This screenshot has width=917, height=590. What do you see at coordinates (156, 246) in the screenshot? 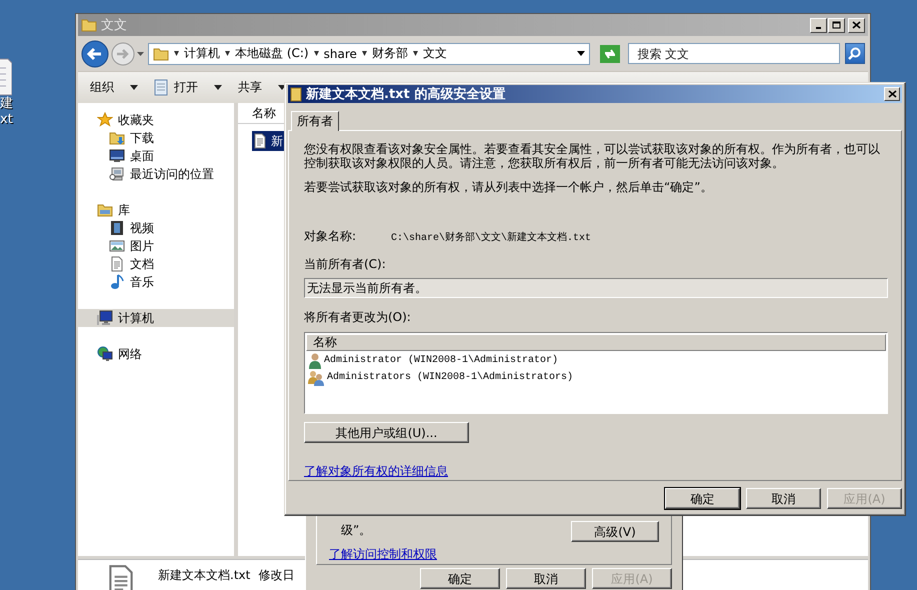
I see `nav-item: 图片` at bounding box center [156, 246].